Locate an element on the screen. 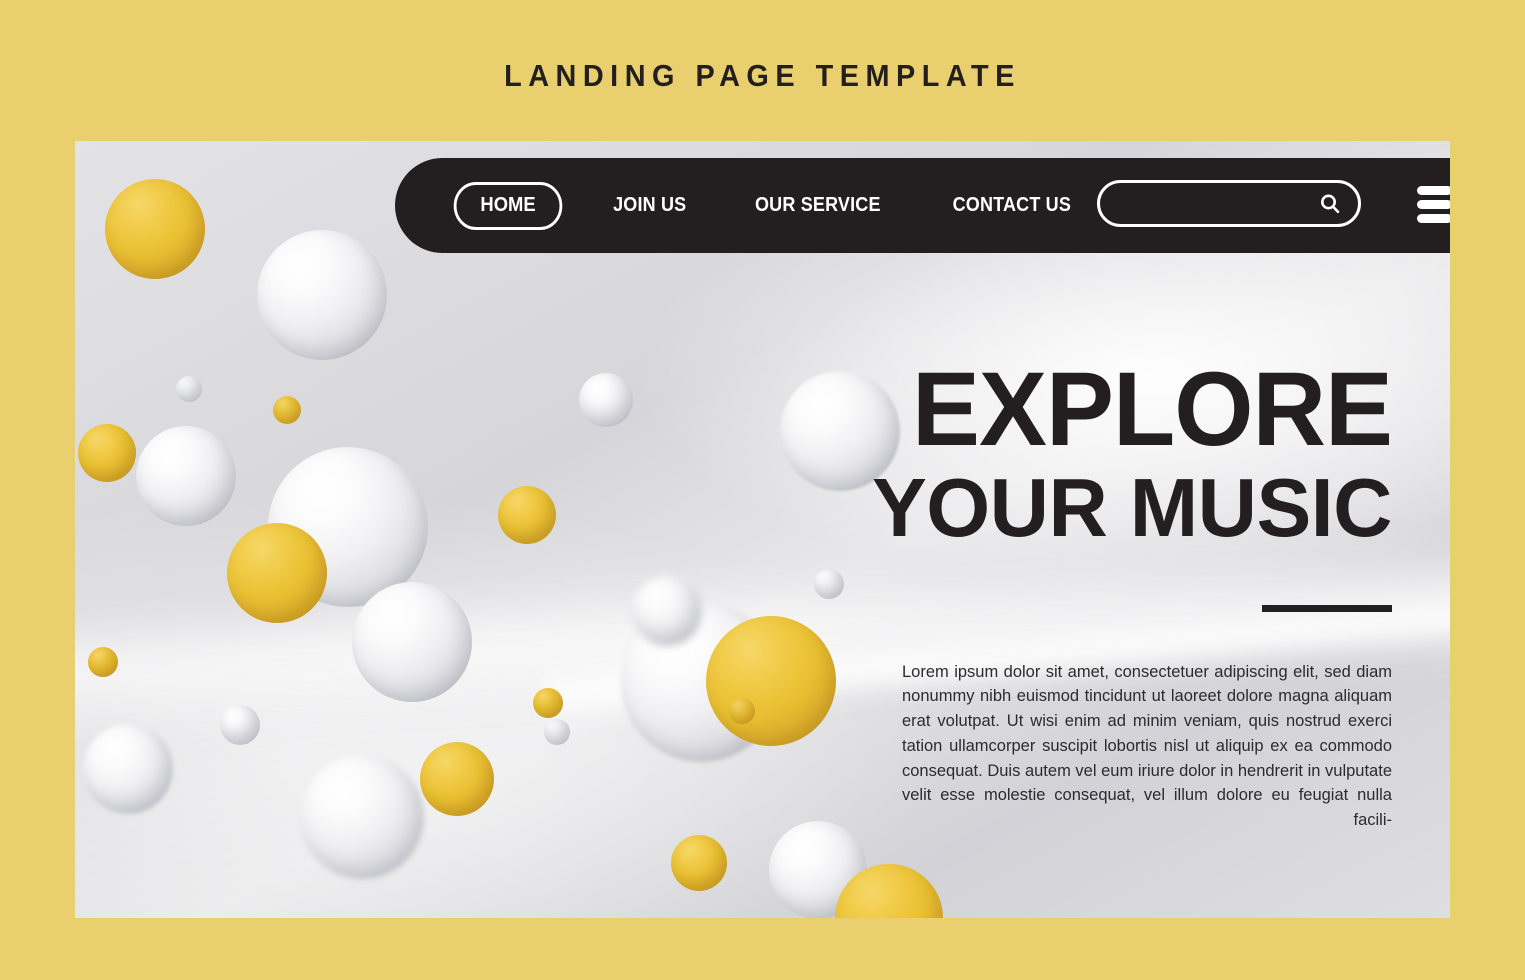 This screenshot has height=980, width=1525. nav-item-join-us: JOIN US is located at coordinates (649, 205).